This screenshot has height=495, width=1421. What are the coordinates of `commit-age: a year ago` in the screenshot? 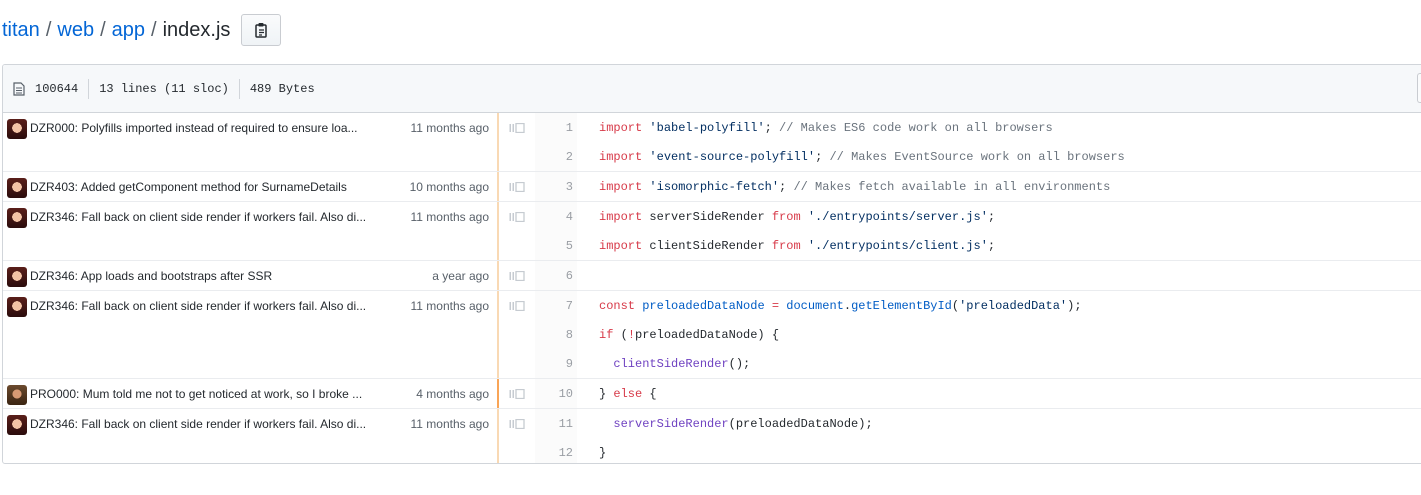 It's located at (460, 276).